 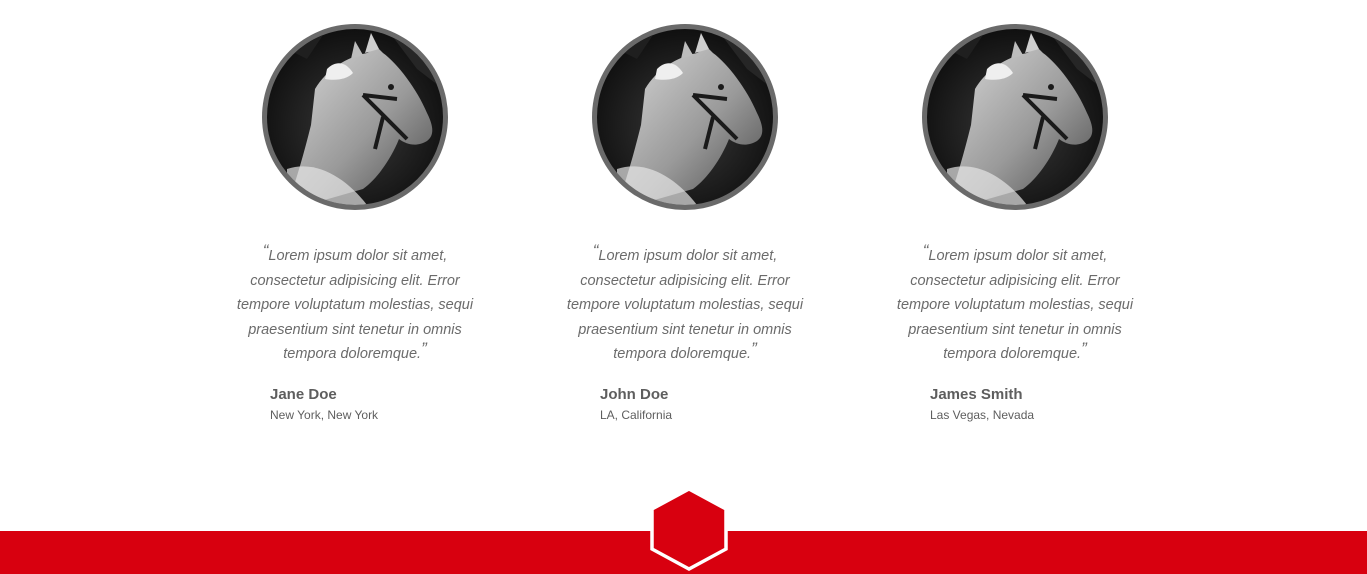 I want to click on hexagon-icon, so click(x=689, y=529).